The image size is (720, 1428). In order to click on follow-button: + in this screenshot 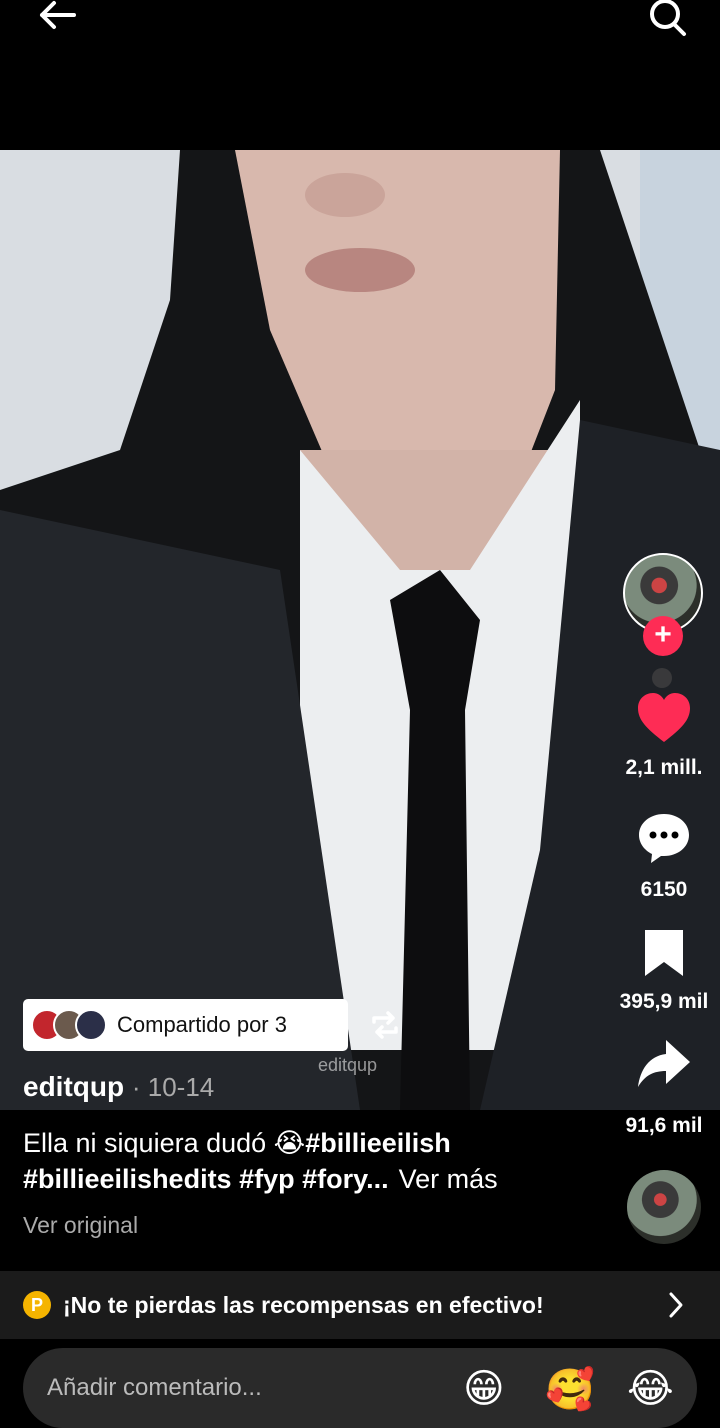, I will do `click(663, 636)`.